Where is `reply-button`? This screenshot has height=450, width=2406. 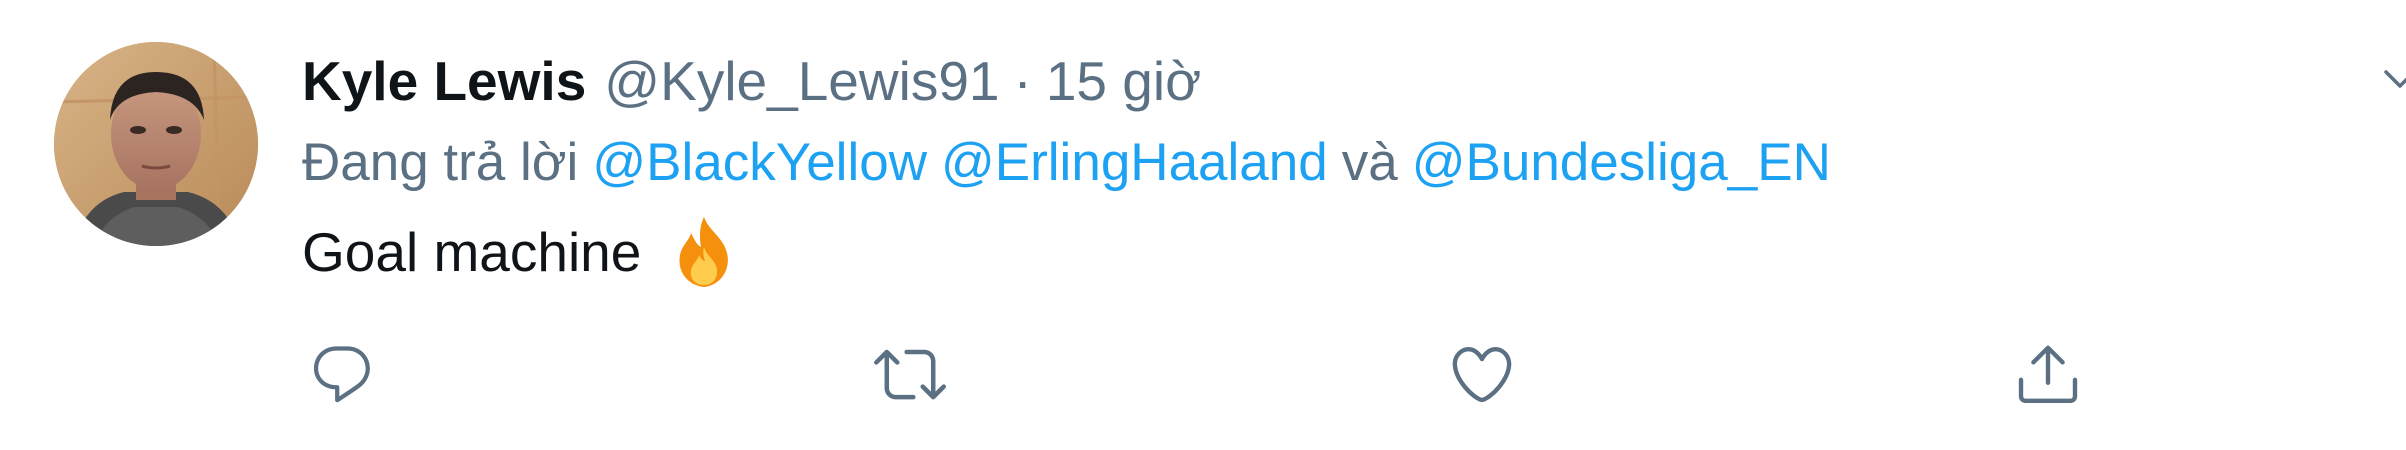
reply-button is located at coordinates (342, 374).